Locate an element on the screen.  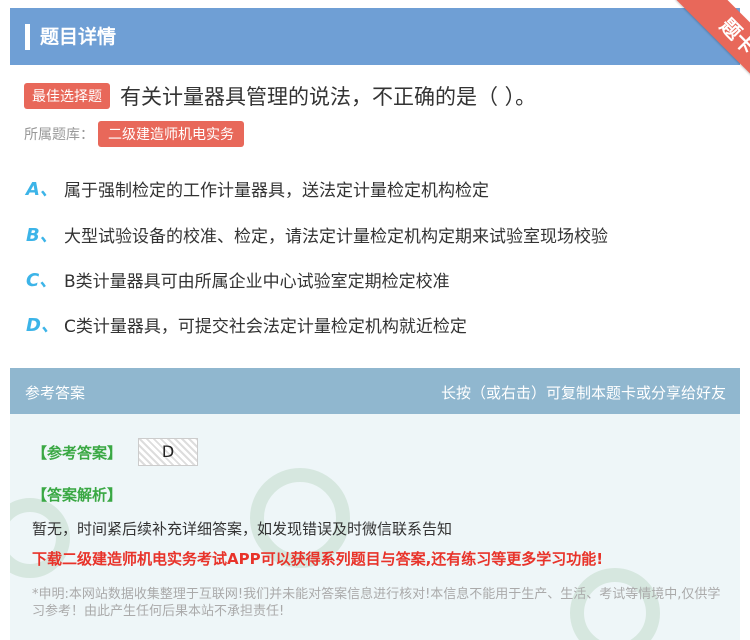
answer-label: 【参考答案】 is located at coordinates (77, 453).